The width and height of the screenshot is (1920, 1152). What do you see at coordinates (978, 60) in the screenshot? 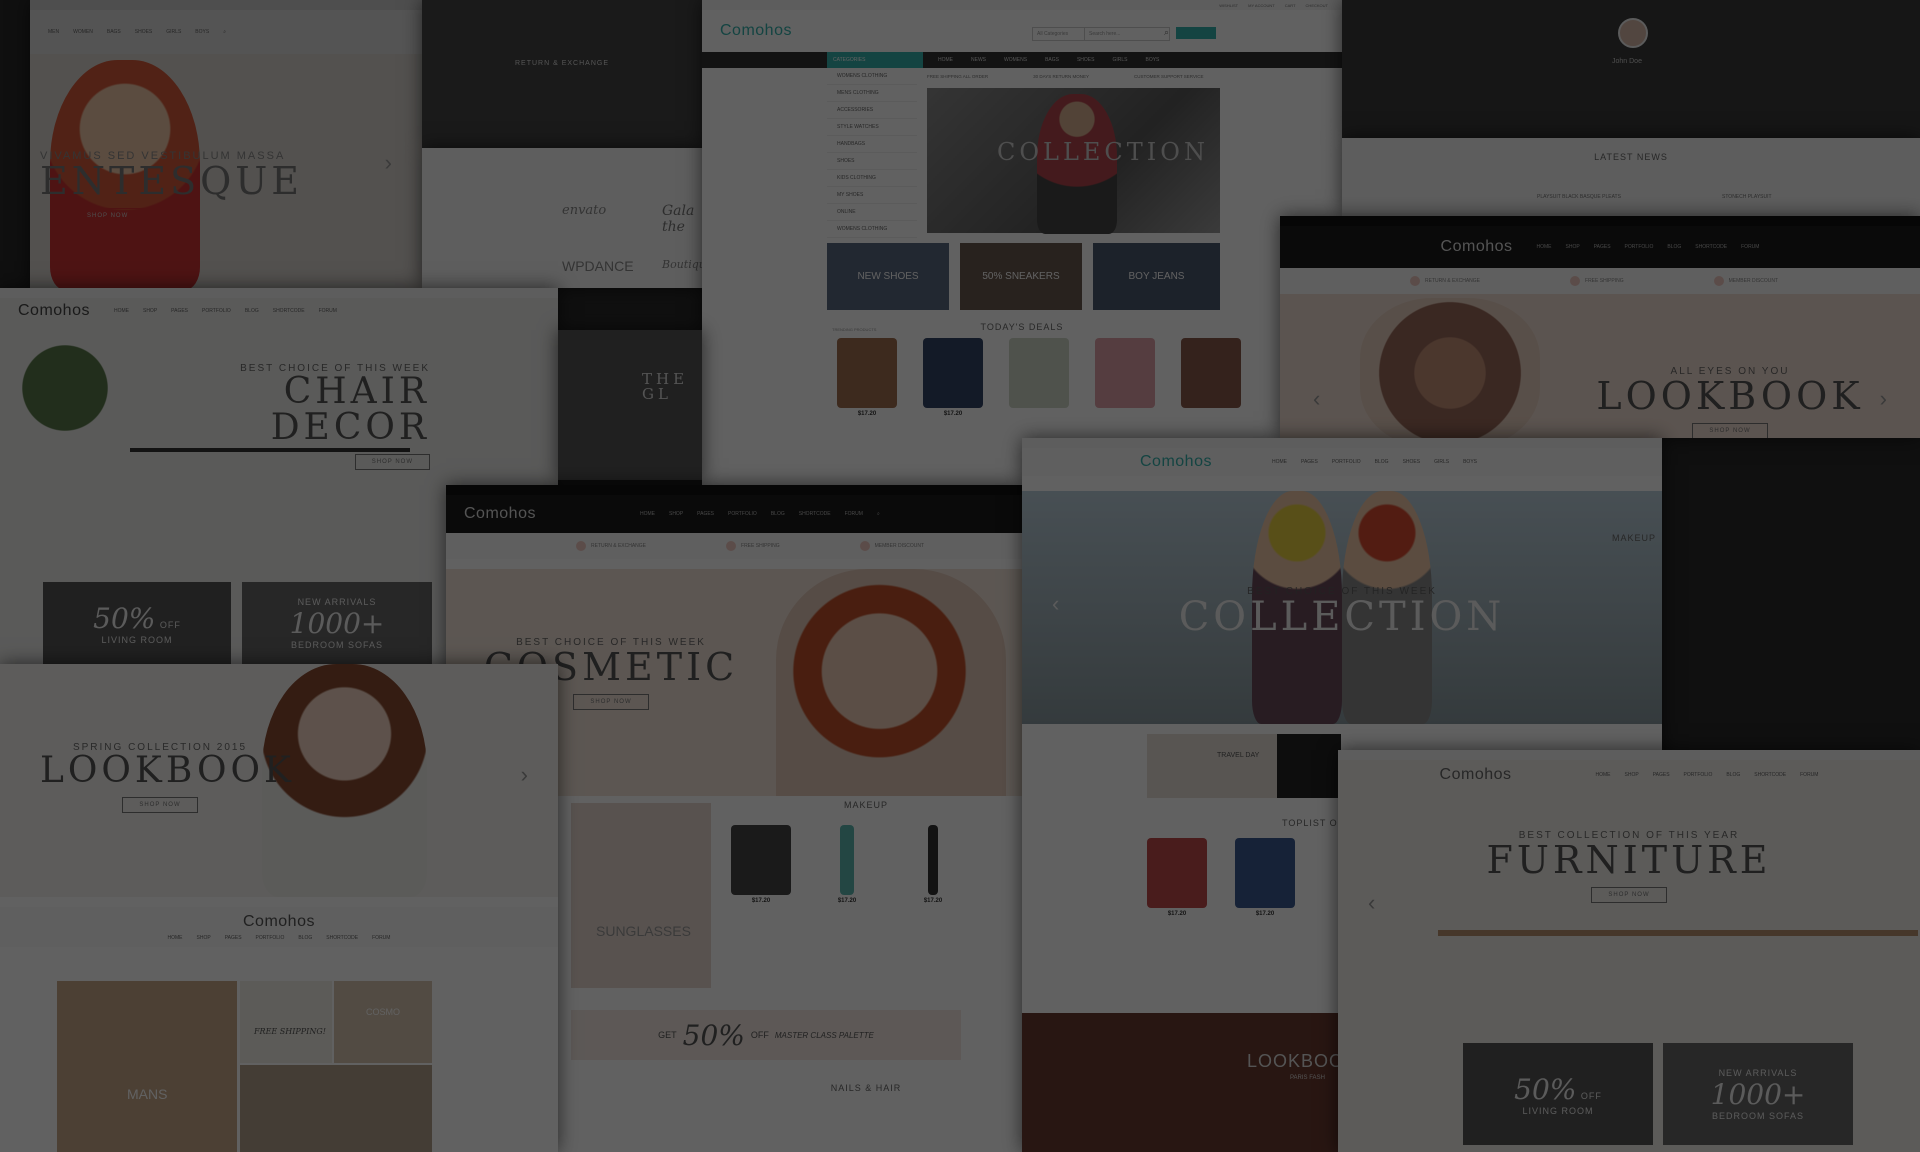
I see `nav-item: NEWS` at bounding box center [978, 60].